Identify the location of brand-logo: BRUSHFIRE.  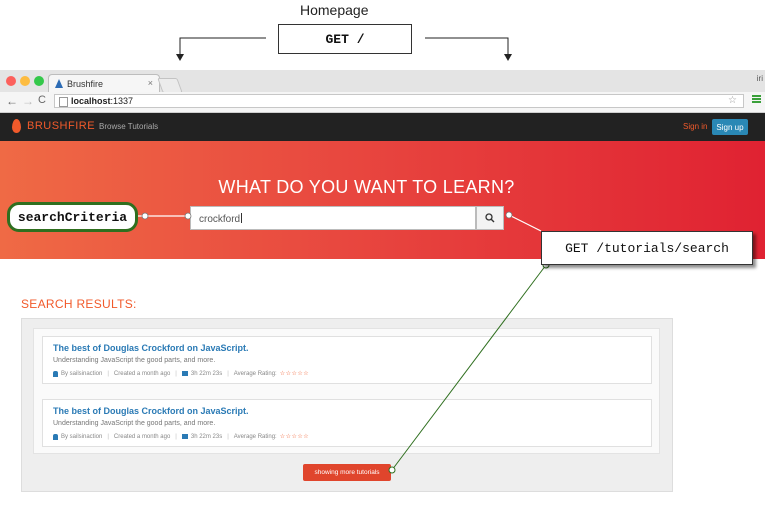
(53, 126).